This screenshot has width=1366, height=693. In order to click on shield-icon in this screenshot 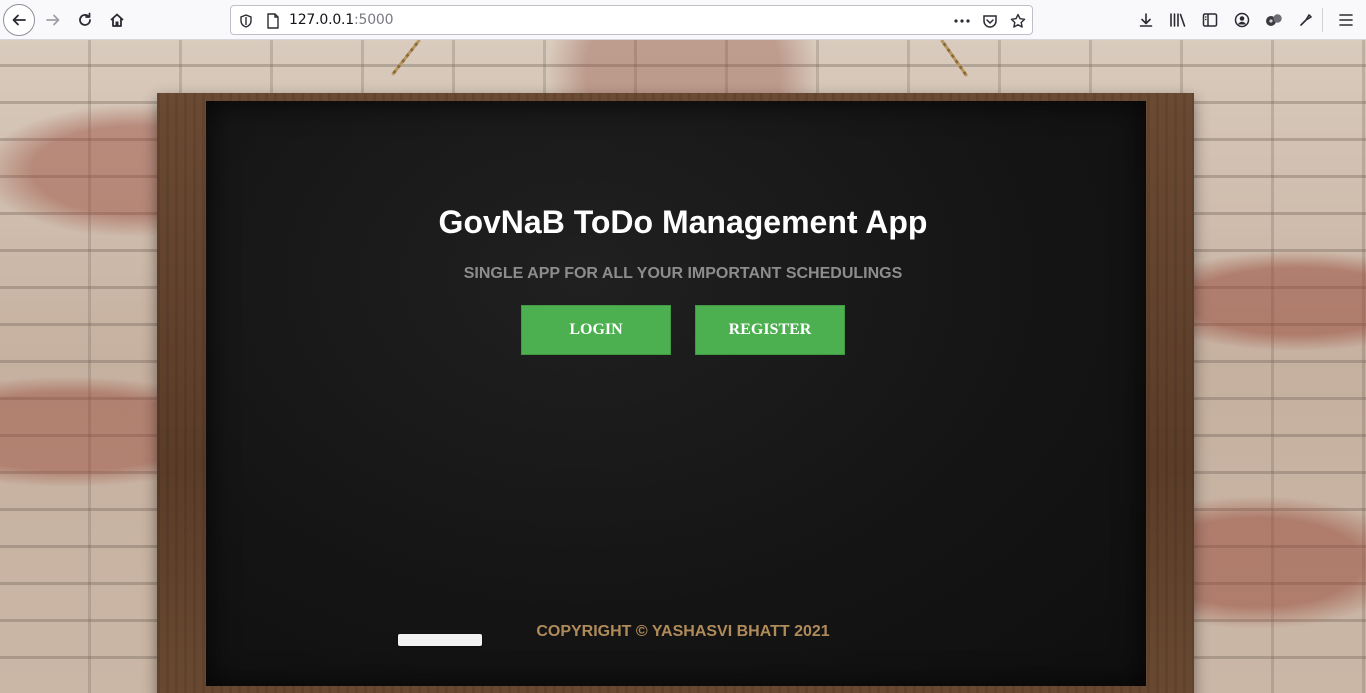, I will do `click(246, 21)`.